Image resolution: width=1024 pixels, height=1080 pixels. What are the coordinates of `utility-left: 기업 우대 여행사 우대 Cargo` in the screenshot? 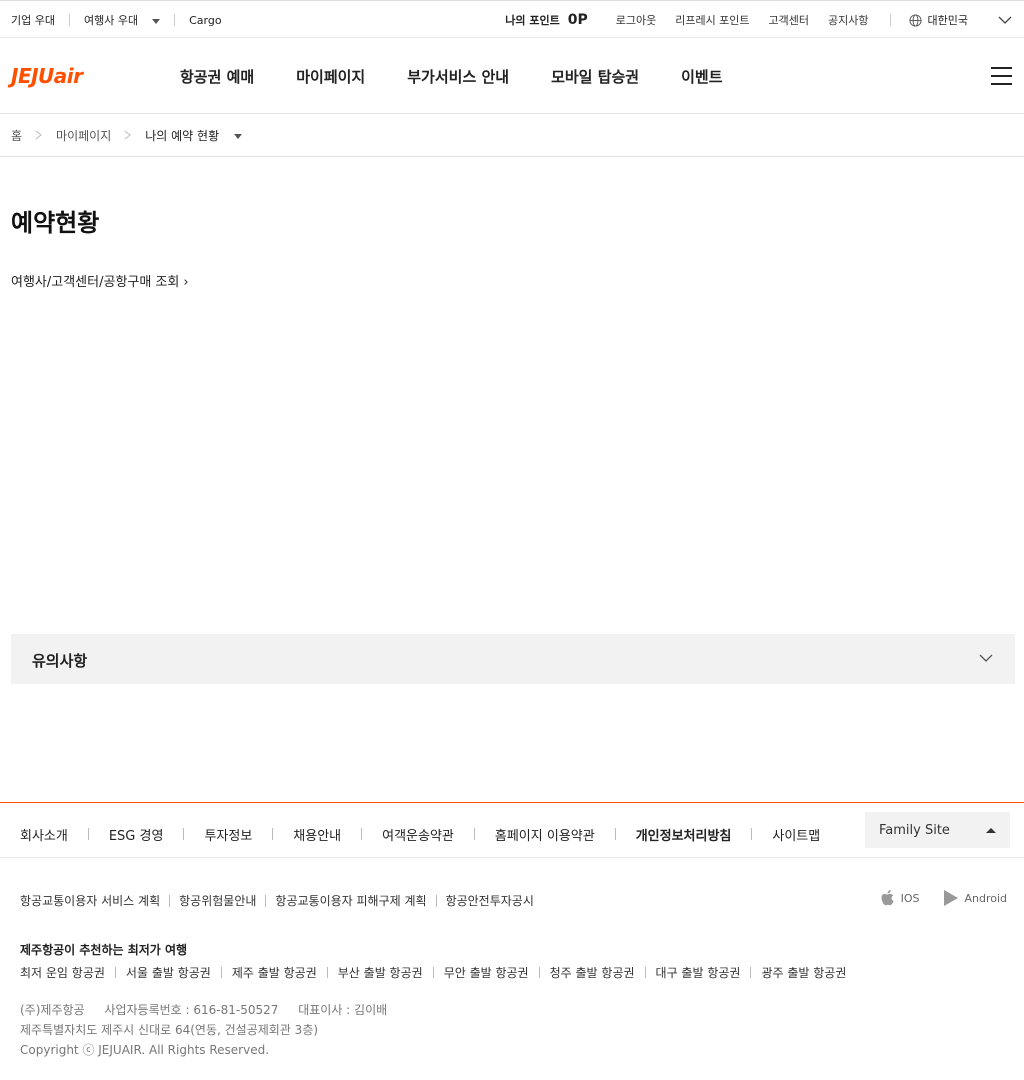 It's located at (116, 20).